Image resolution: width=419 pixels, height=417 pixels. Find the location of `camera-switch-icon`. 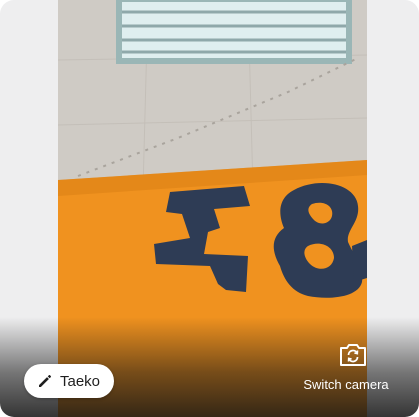

camera-switch-icon is located at coordinates (353, 355).